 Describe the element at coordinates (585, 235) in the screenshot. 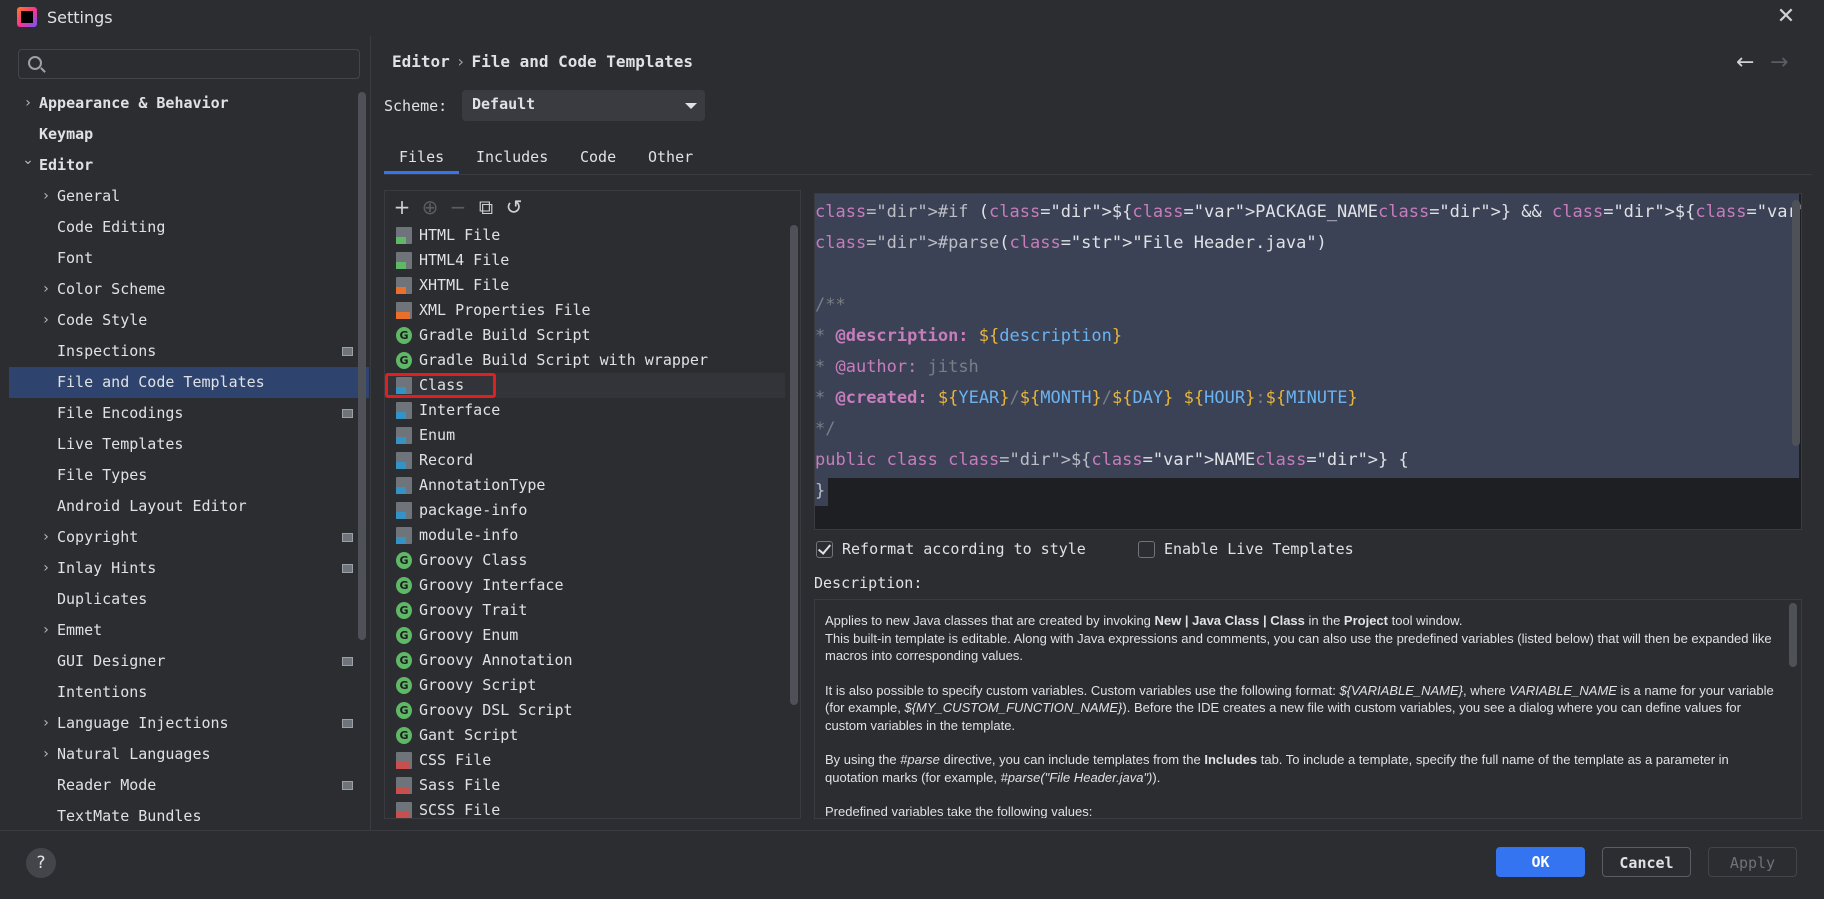

I see `template-item-html-file: HTML File` at that location.